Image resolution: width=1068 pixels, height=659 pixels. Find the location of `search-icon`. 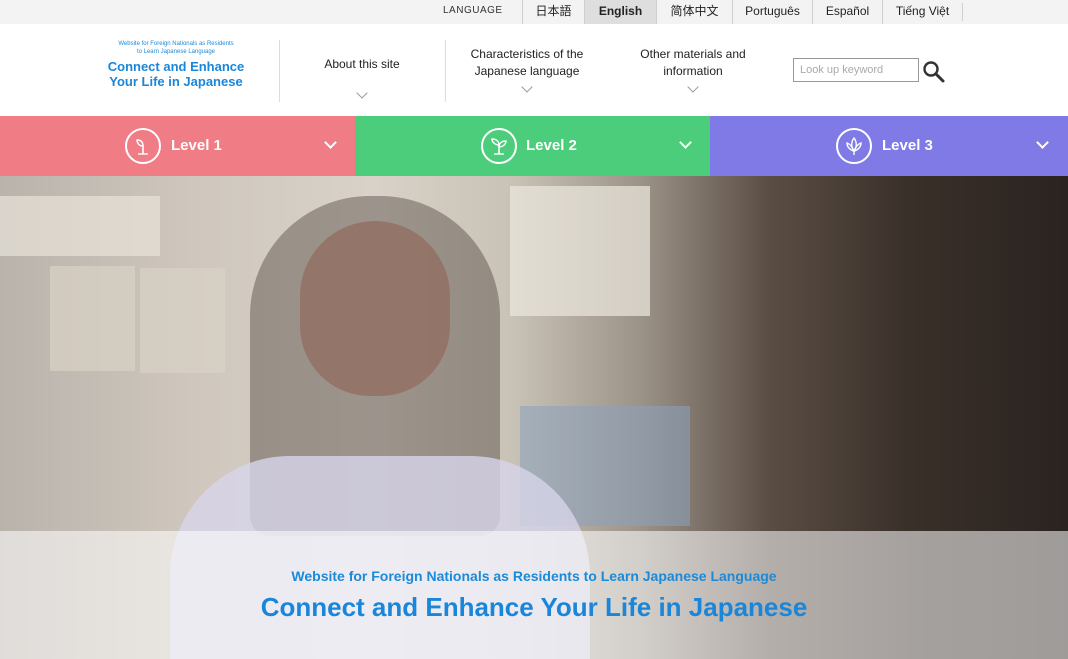

search-icon is located at coordinates (934, 72).